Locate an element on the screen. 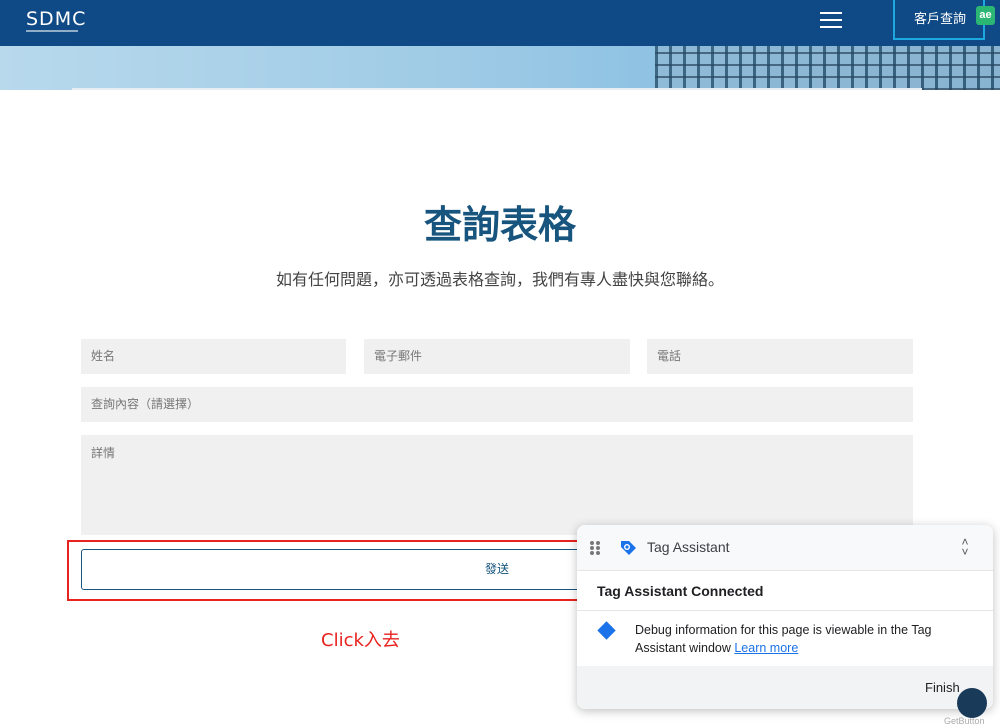 Image resolution: width=1000 pixels, height=726 pixels. email-field: 電子郵件 is located at coordinates (497, 356).